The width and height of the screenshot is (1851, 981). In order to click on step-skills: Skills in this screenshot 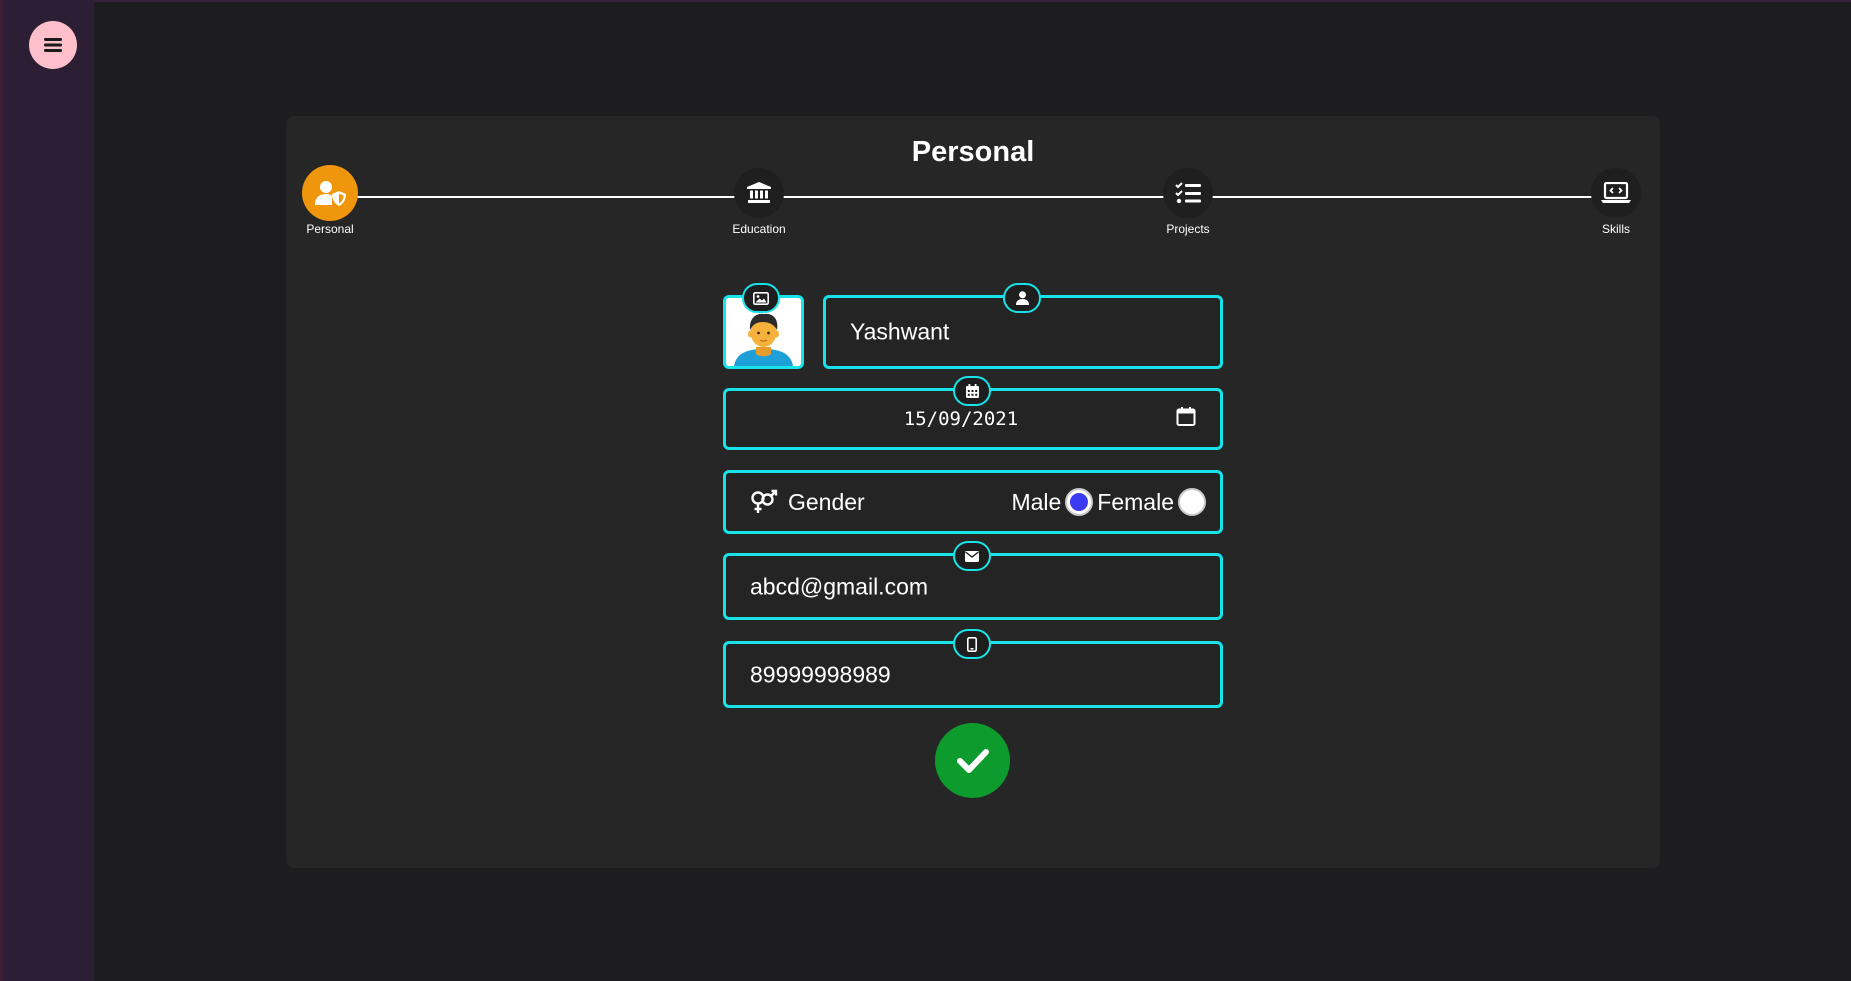, I will do `click(1616, 202)`.